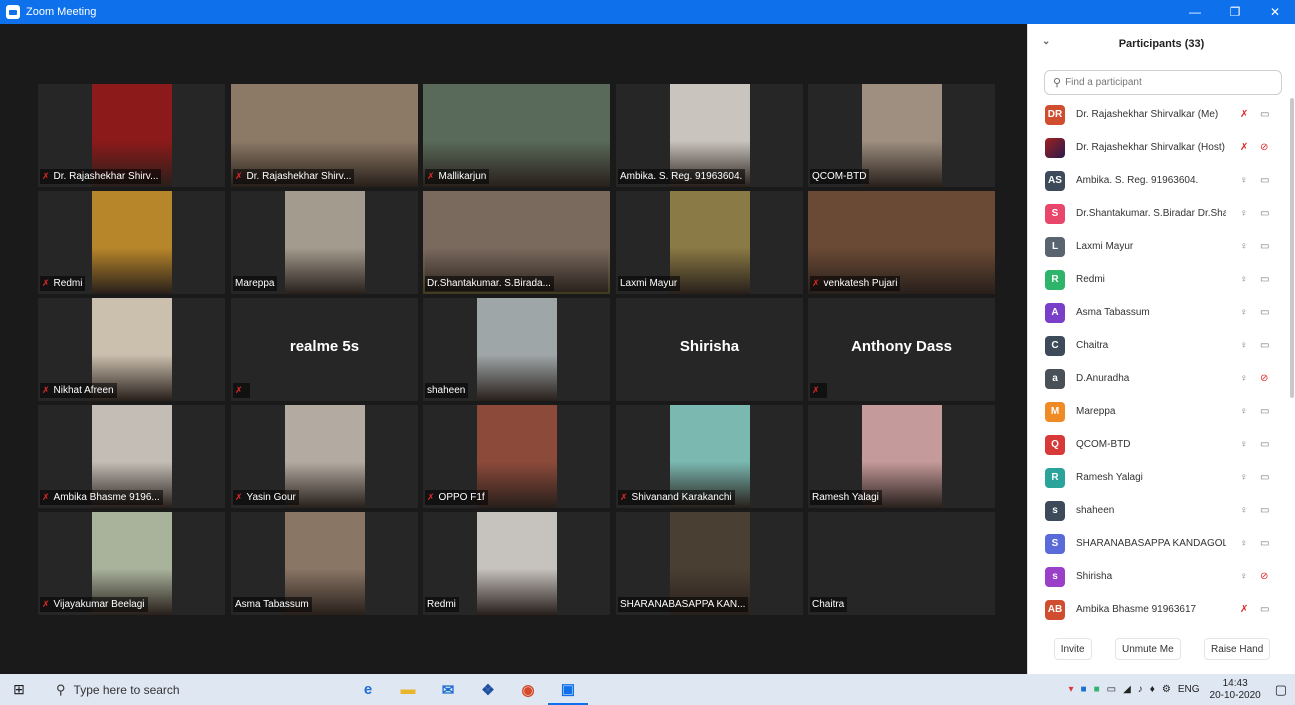 The image size is (1295, 705). Describe the element at coordinates (324, 349) in the screenshot. I see `video-tile: realme 5s ✗` at that location.